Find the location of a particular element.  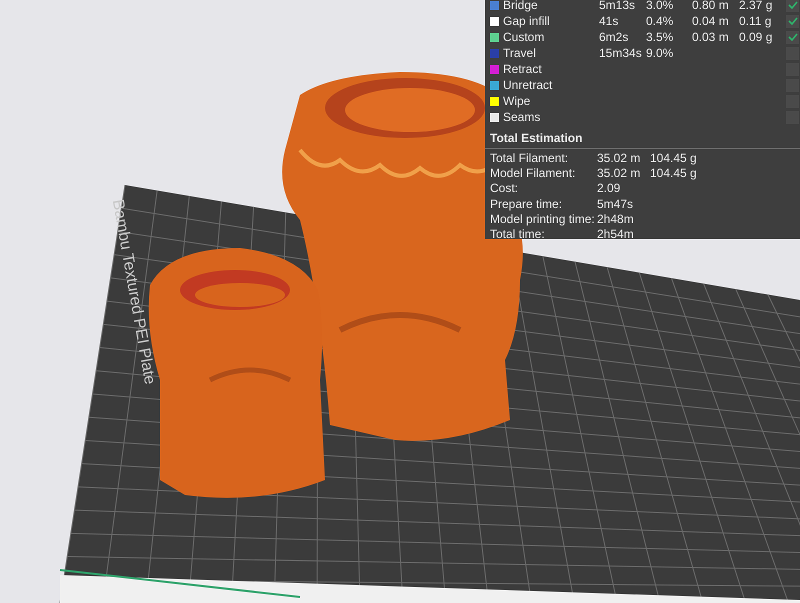

estimation-label: Total time: is located at coordinates (518, 235).